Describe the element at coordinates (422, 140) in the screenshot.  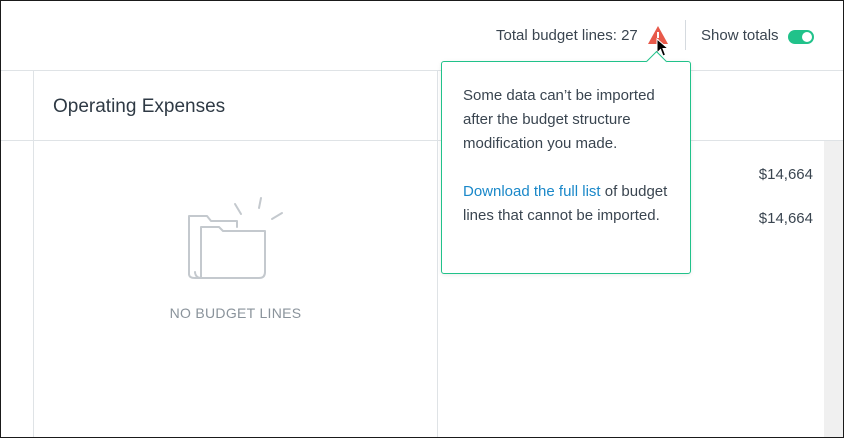
I see `column-header-divider` at that location.